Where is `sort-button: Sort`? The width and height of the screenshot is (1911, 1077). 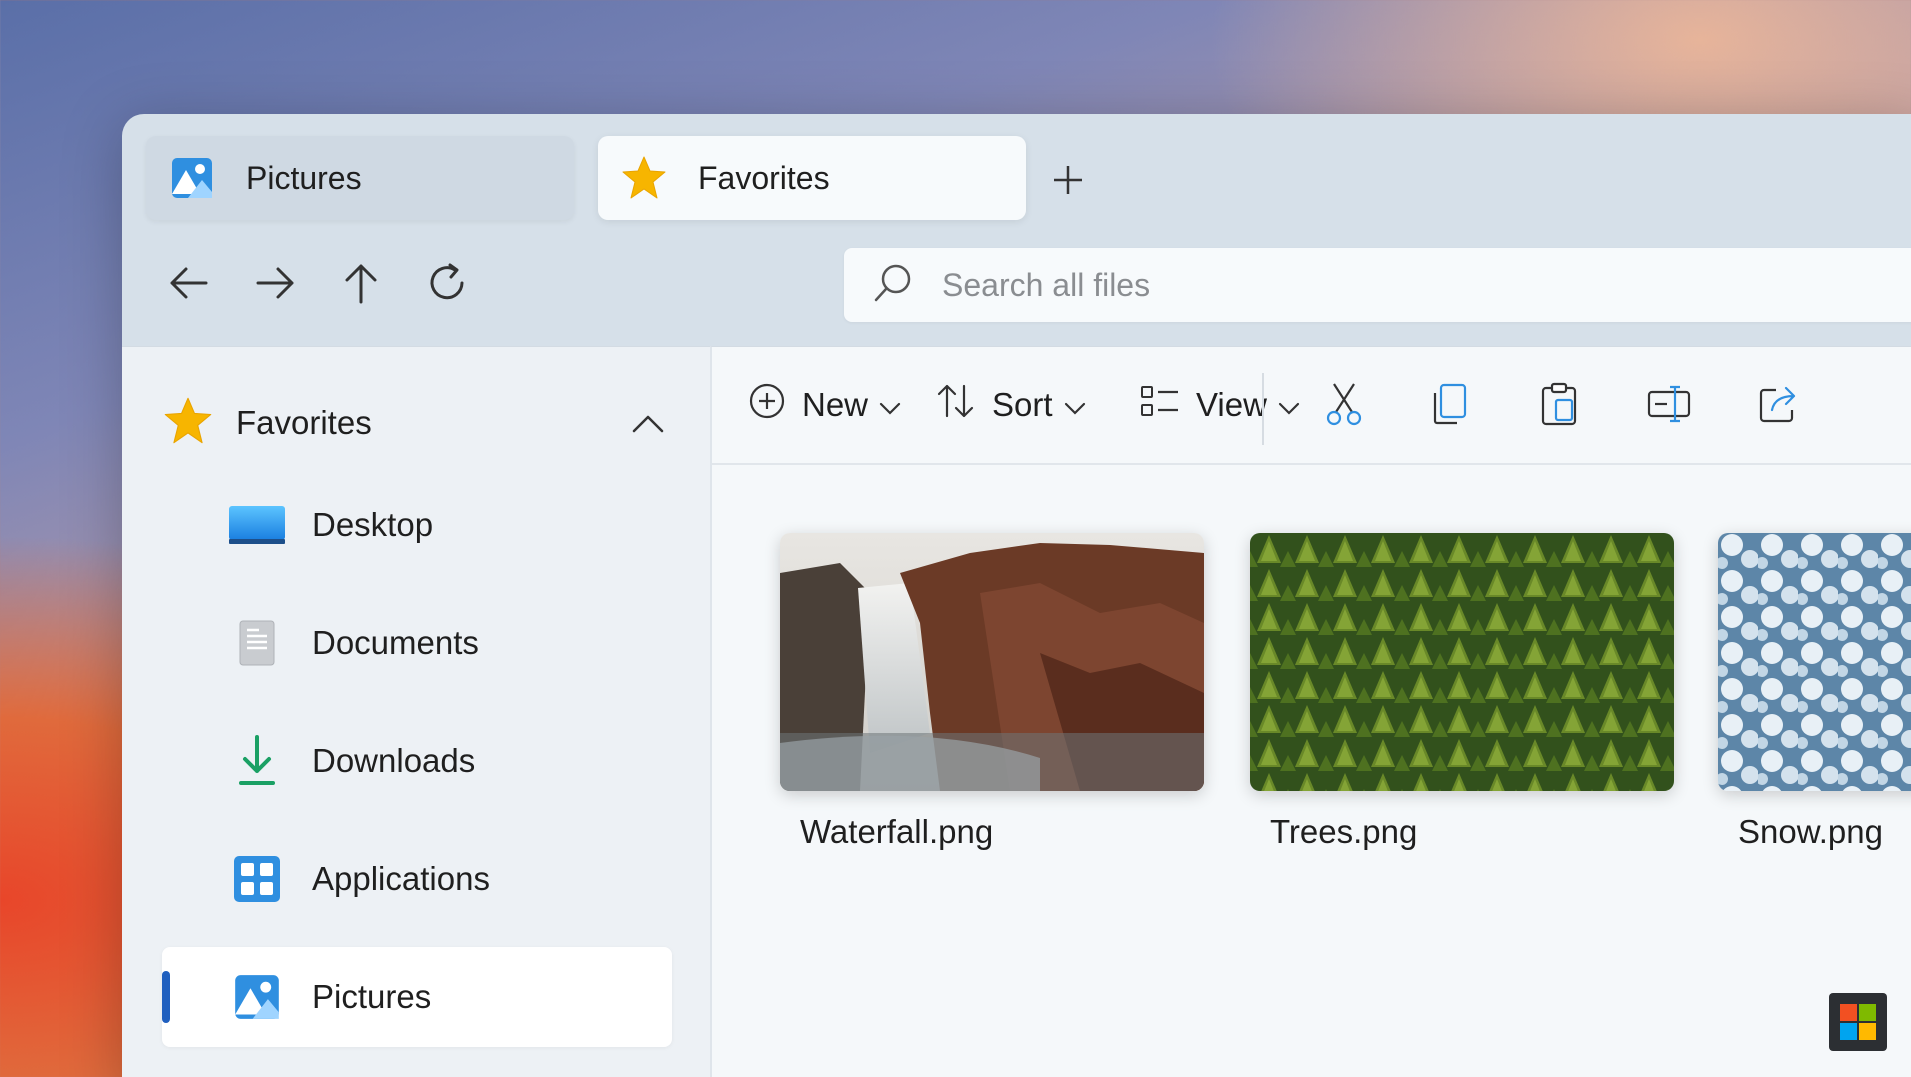 sort-button: Sort is located at coordinates (1011, 405).